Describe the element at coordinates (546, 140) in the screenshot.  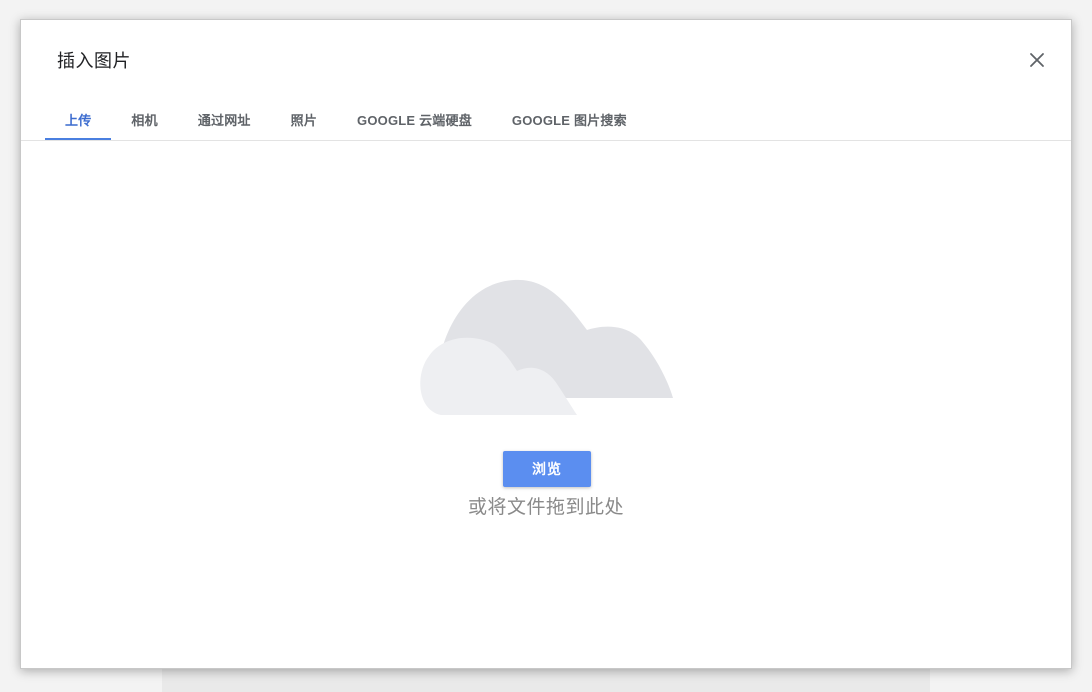
I see `tabs-divider` at that location.